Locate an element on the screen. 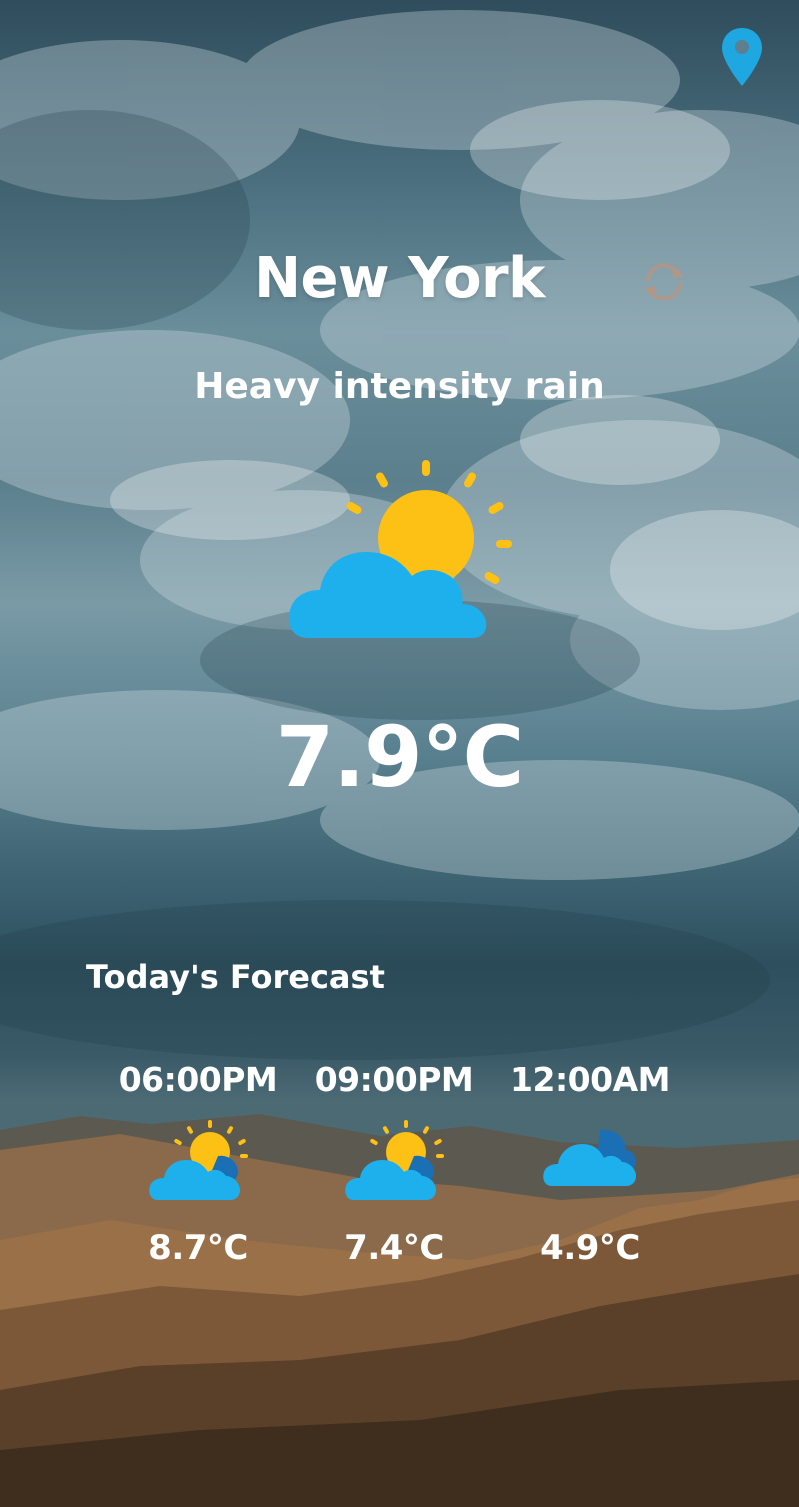 The image size is (799, 1507). forecast-item: 12:00AM 4.9°C is located at coordinates (590, 1163).